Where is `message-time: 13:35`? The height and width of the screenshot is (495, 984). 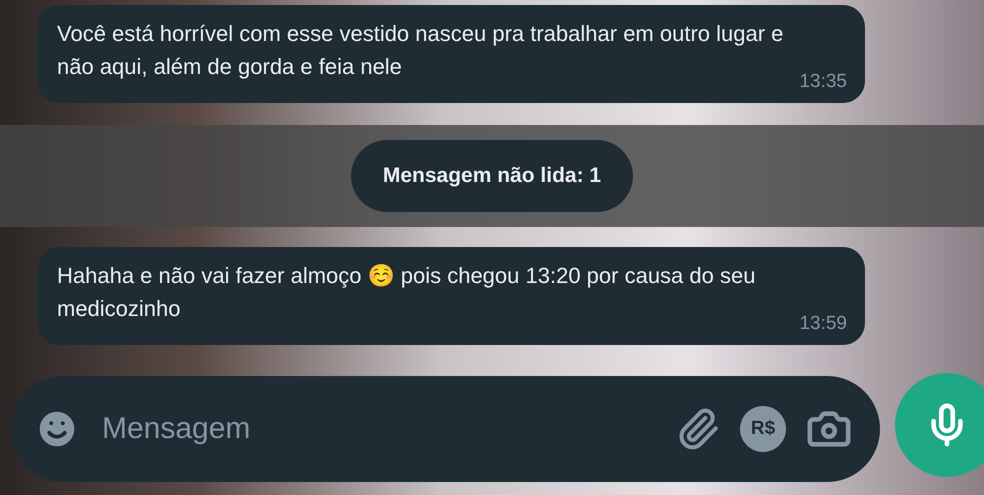 message-time: 13:35 is located at coordinates (823, 82).